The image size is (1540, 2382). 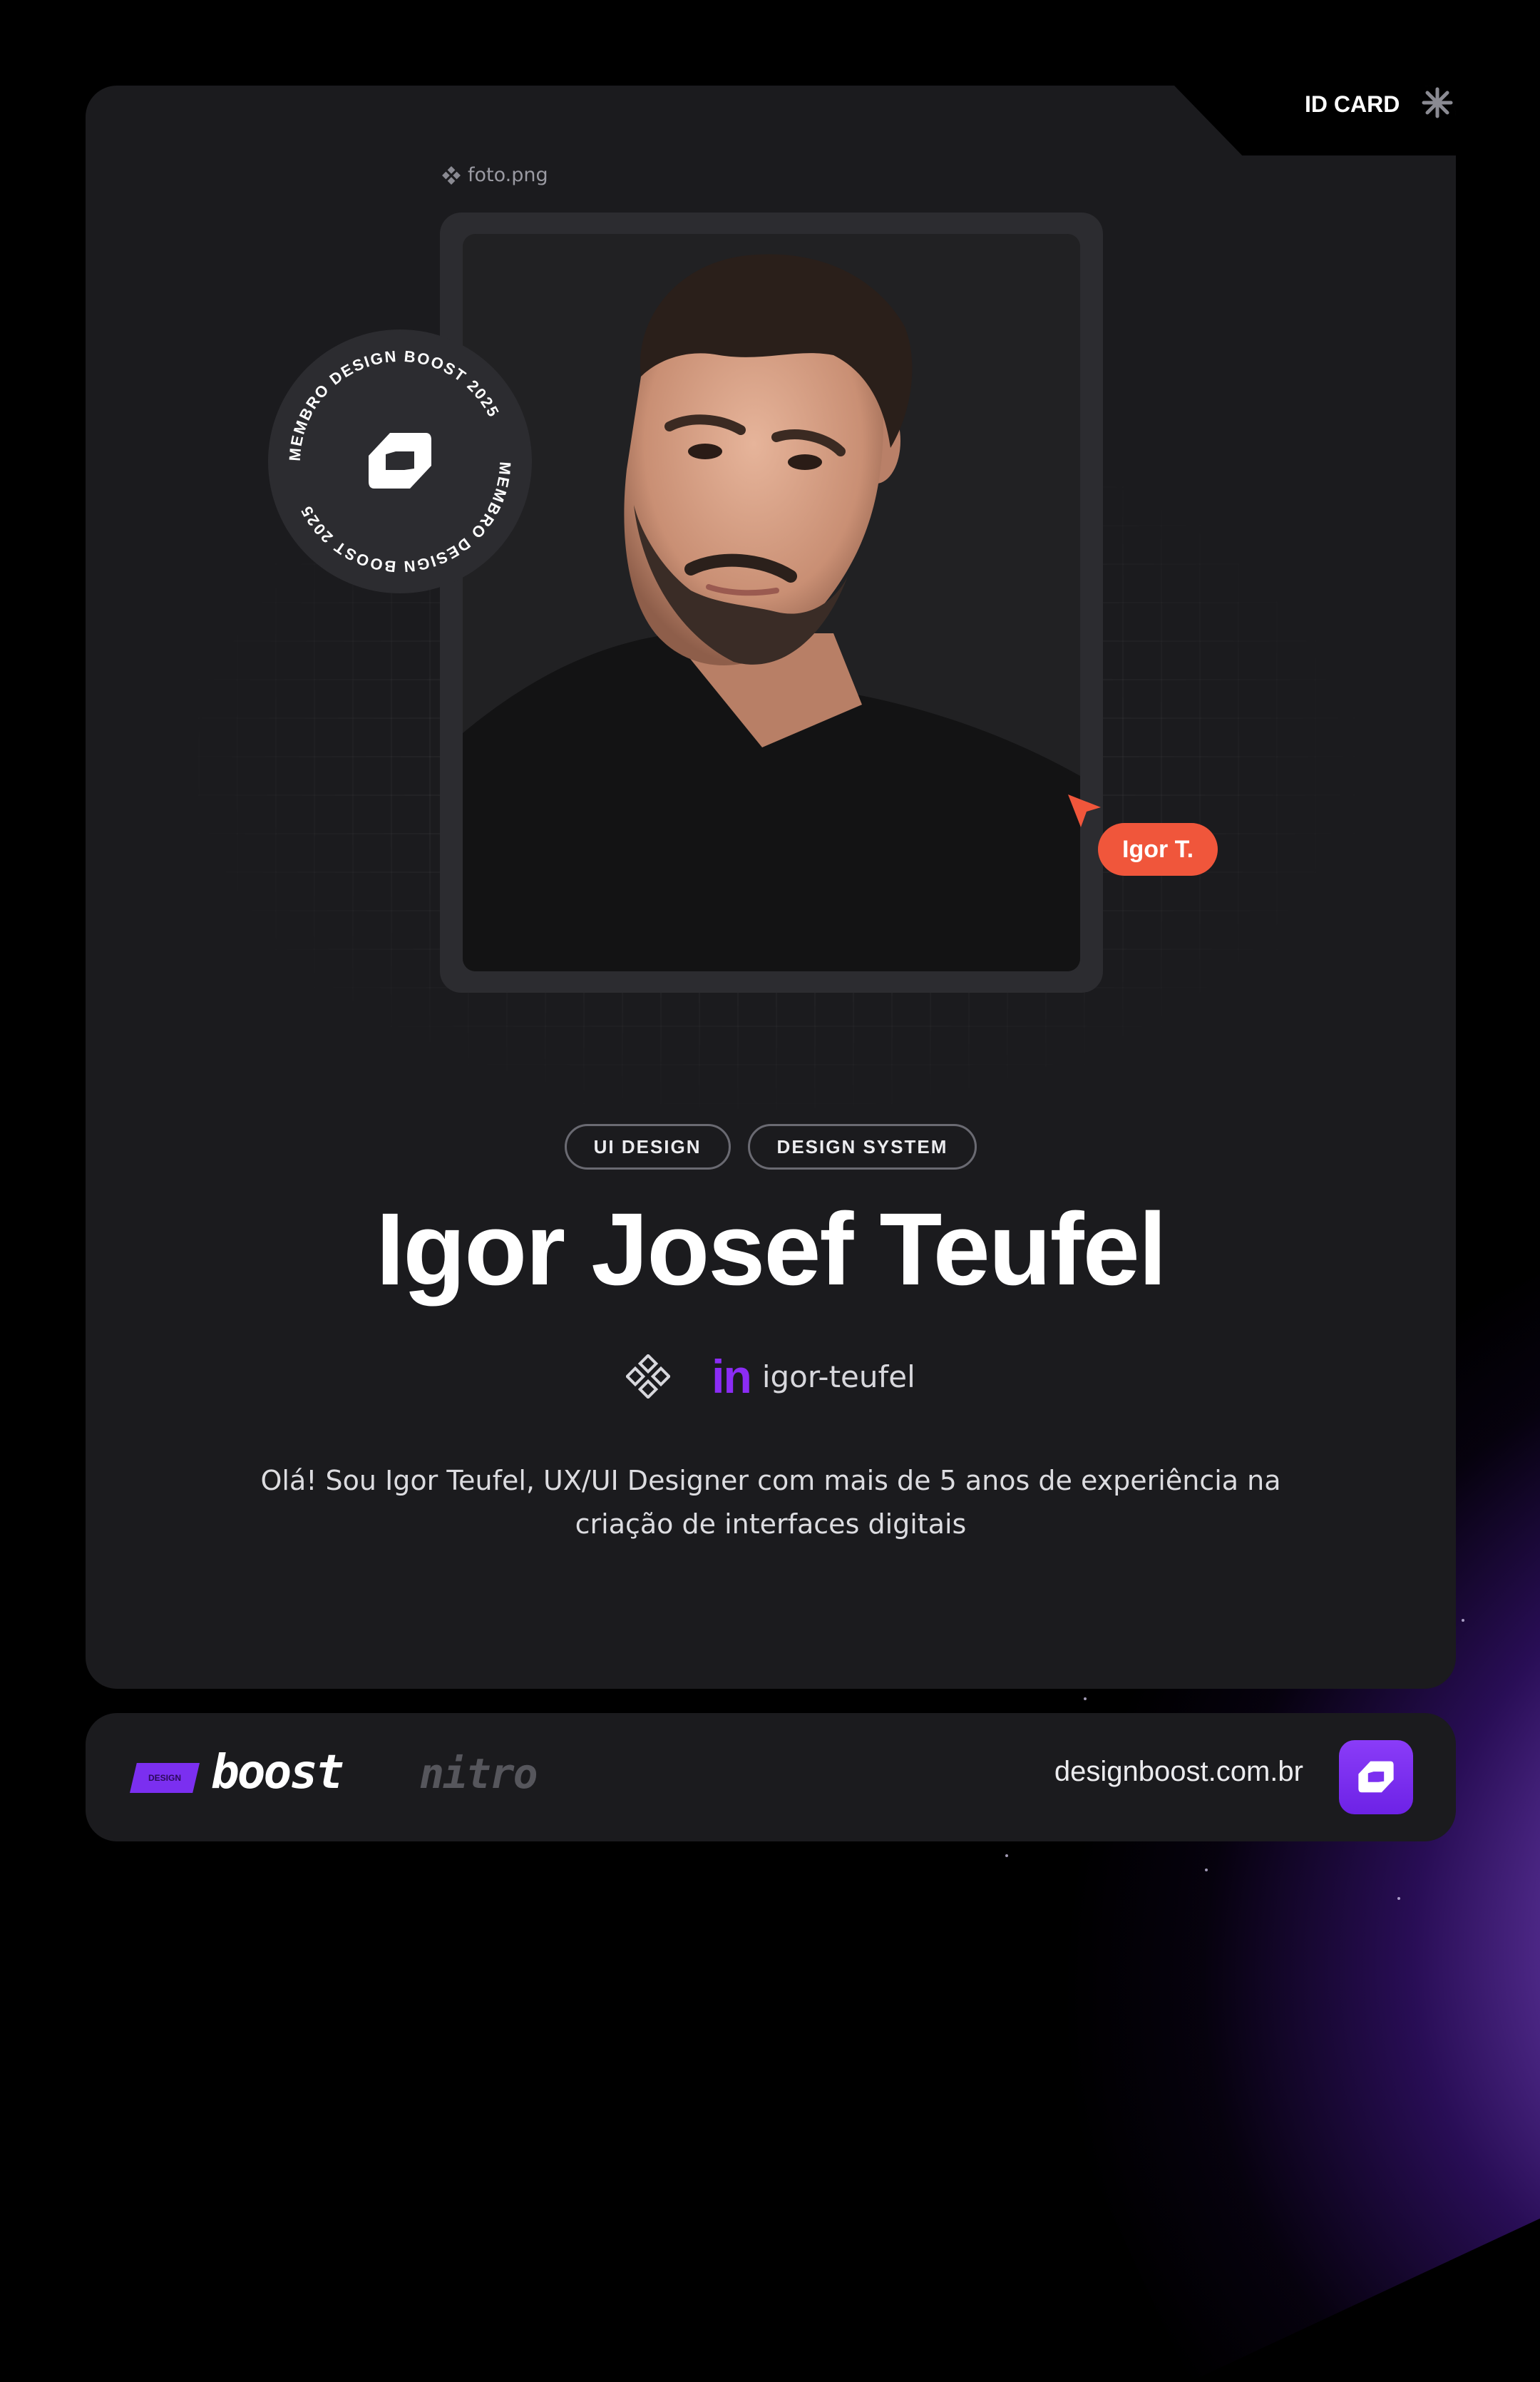 What do you see at coordinates (771, 1777) in the screenshot?
I see `footer-bar: DESIGN boost nitro designboost.com.br` at bounding box center [771, 1777].